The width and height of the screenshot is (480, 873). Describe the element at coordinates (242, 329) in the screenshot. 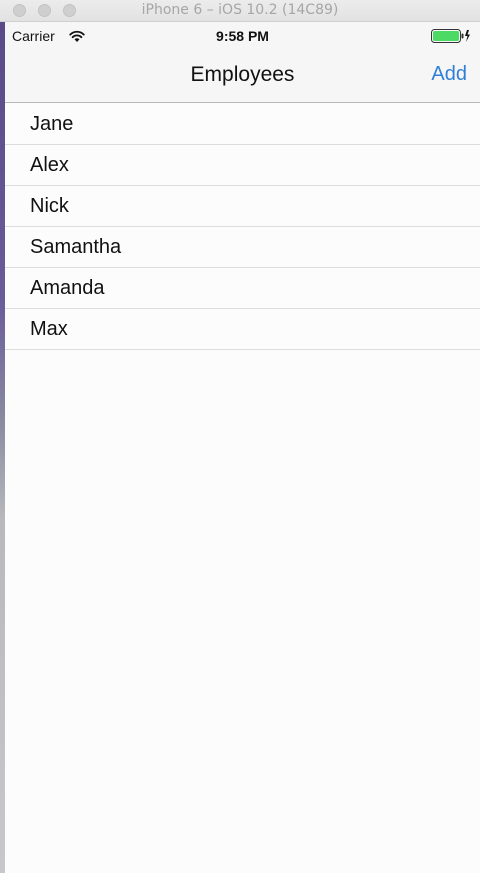

I see `list-item: Max` at that location.